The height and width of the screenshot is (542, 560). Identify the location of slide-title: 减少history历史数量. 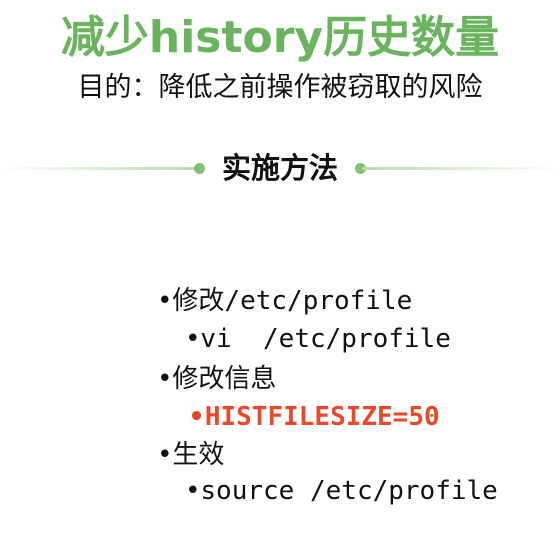
(280, 37).